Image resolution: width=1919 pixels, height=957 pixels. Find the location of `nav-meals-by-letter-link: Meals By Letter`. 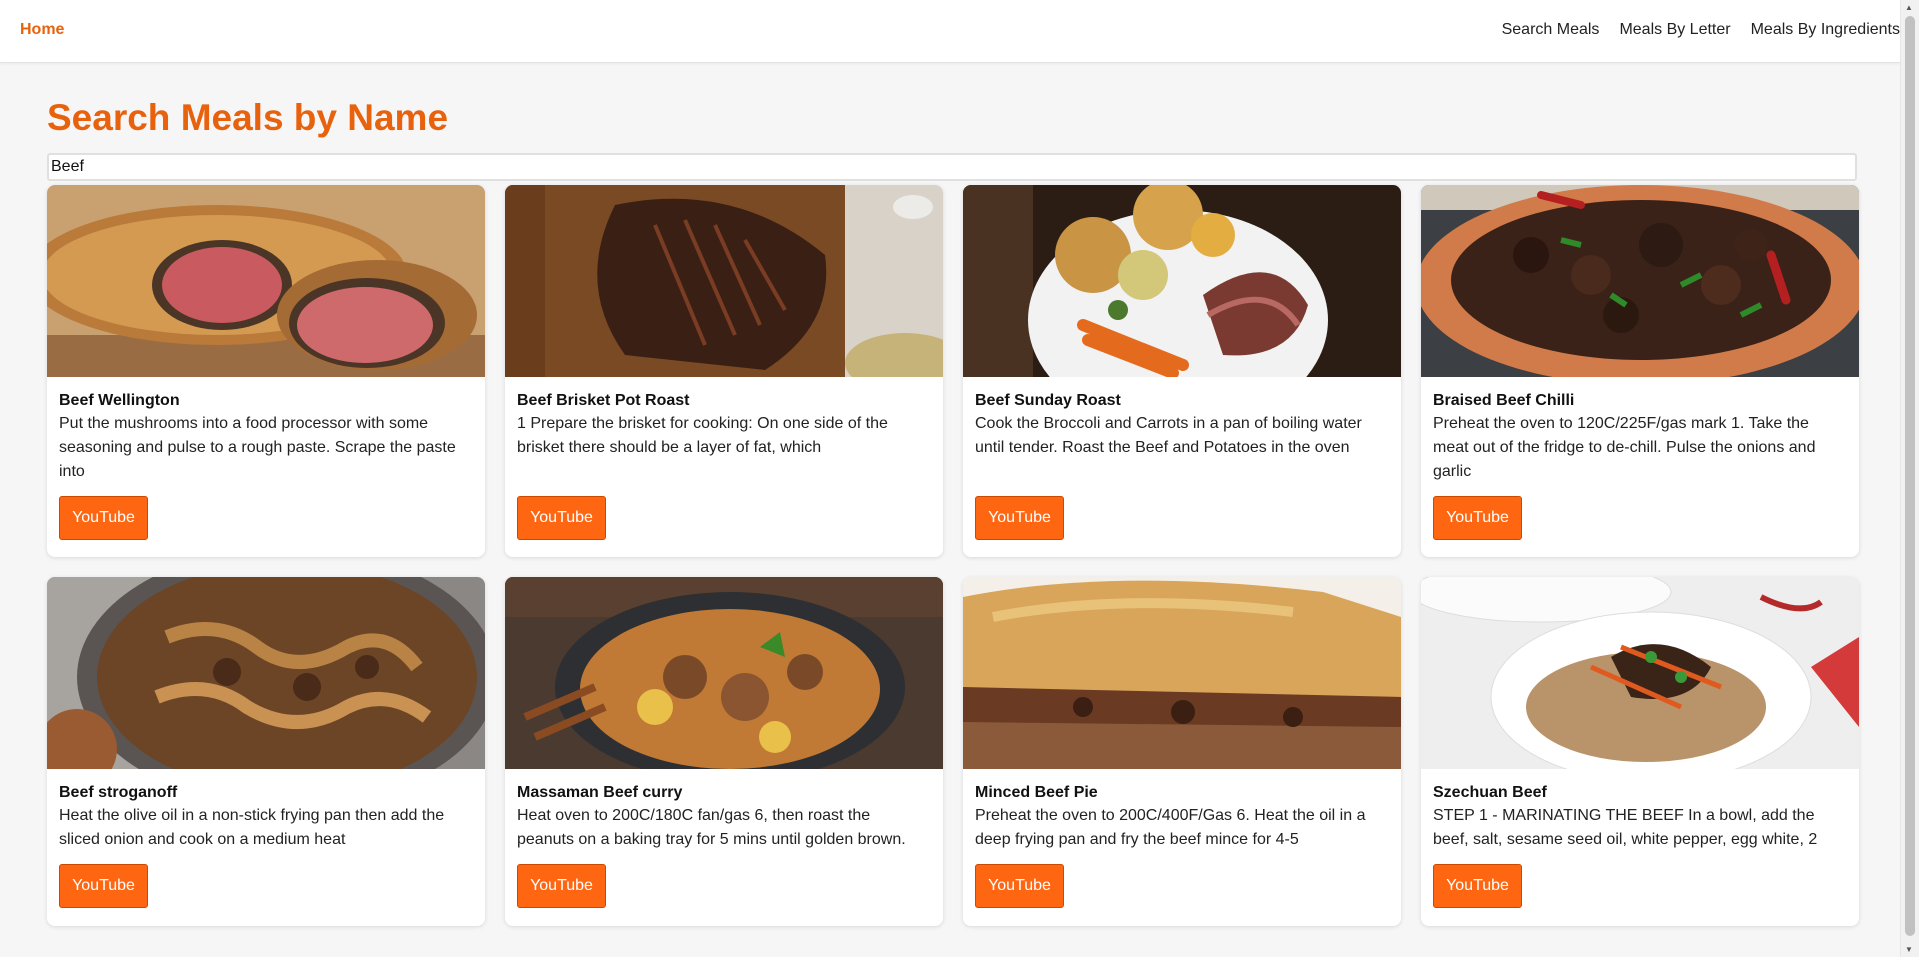

nav-meals-by-letter-link: Meals By Letter is located at coordinates (1674, 30).